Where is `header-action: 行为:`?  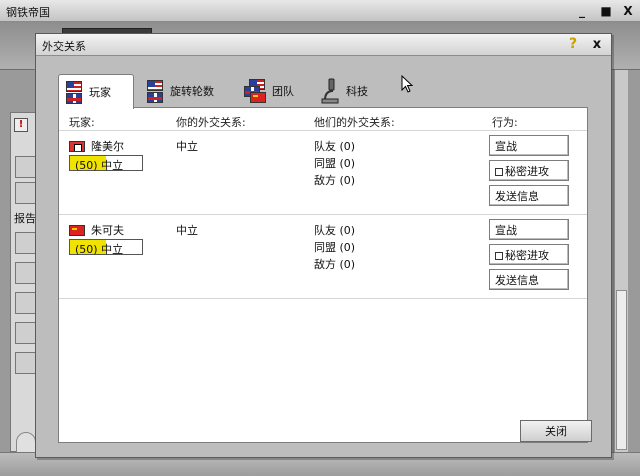
header-action: 行为: is located at coordinates (505, 122).